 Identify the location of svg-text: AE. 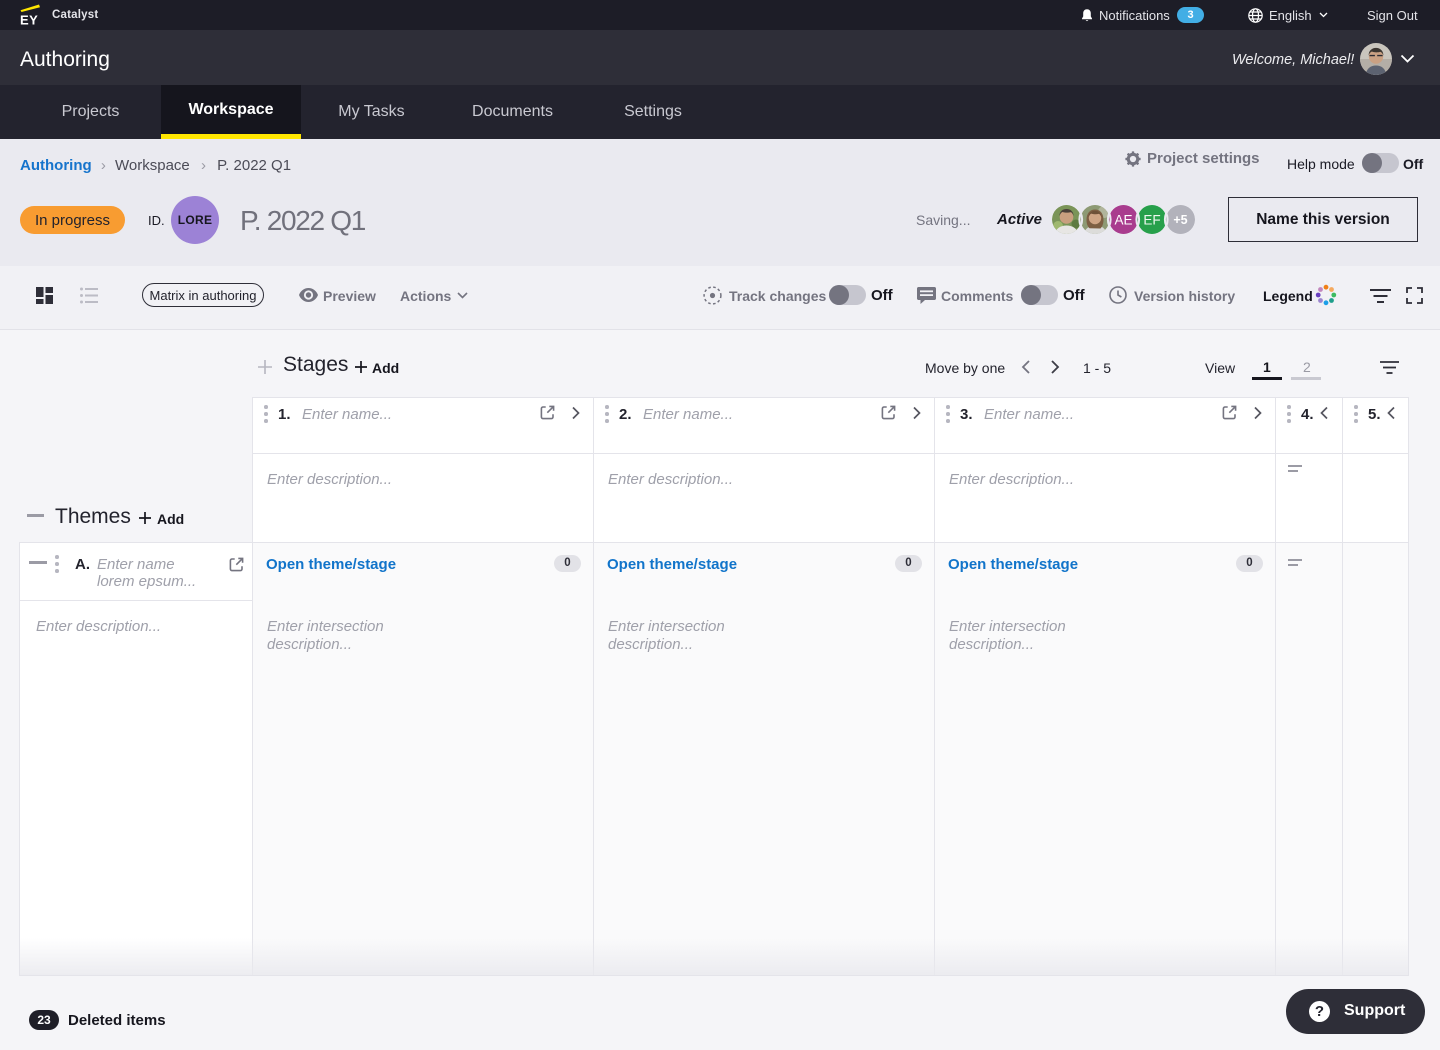
(1123, 220).